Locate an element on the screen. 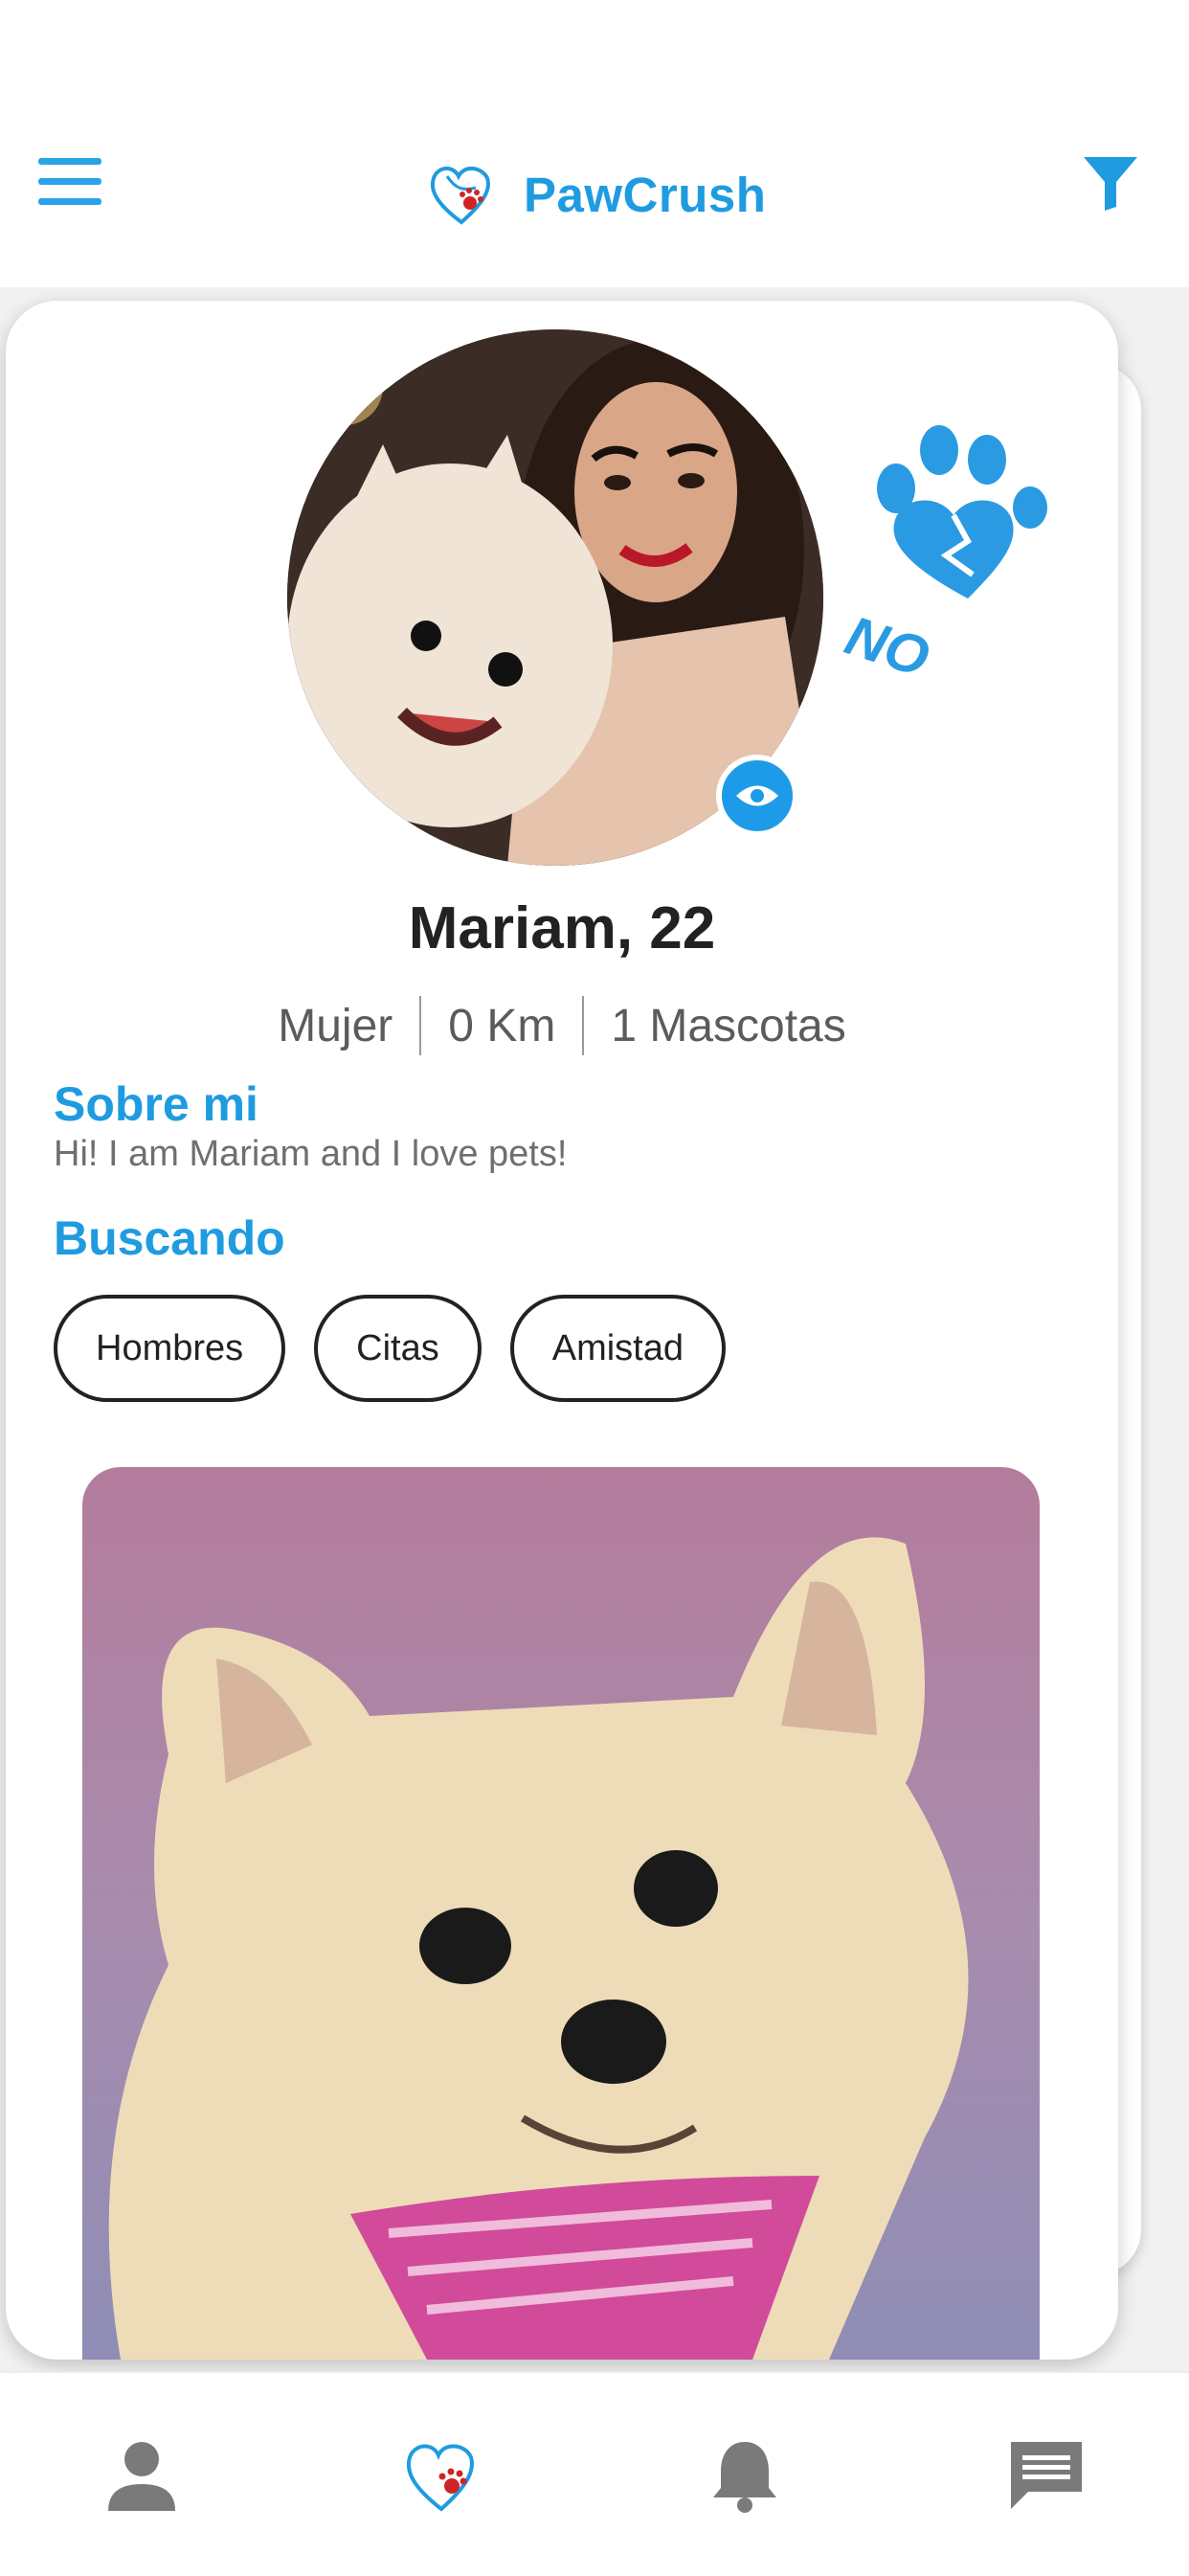  bottom-navigation is located at coordinates (594, 2473).